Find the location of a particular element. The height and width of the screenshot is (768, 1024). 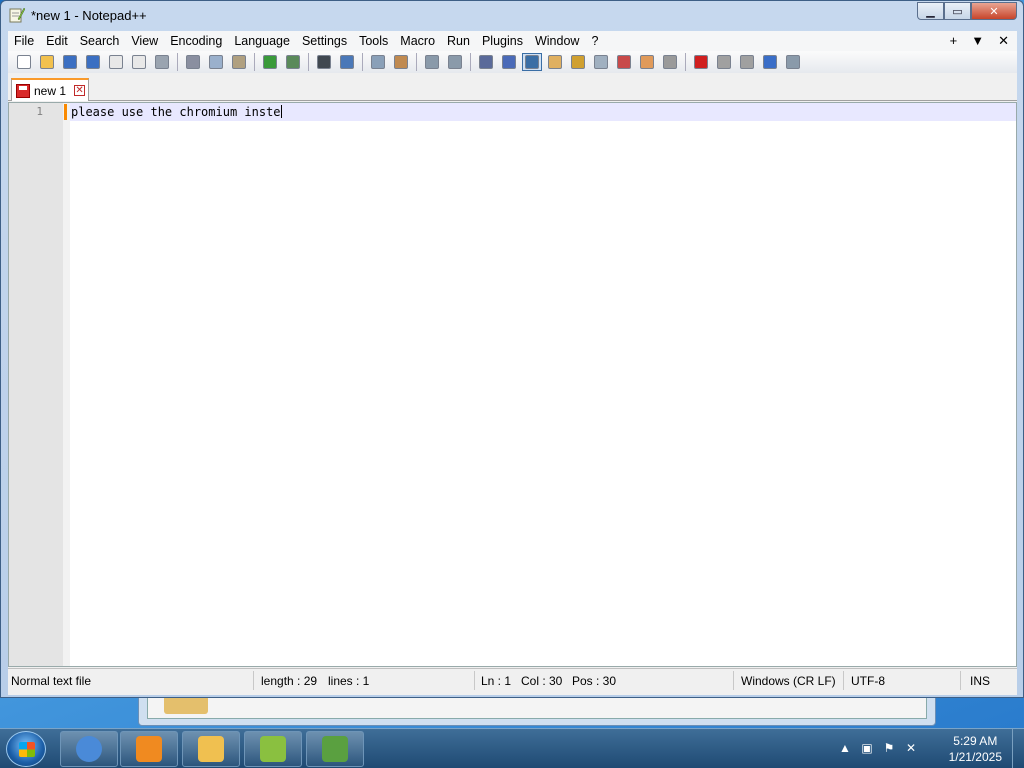

status-eol: Windows (CR LF) is located at coordinates (788, 681).